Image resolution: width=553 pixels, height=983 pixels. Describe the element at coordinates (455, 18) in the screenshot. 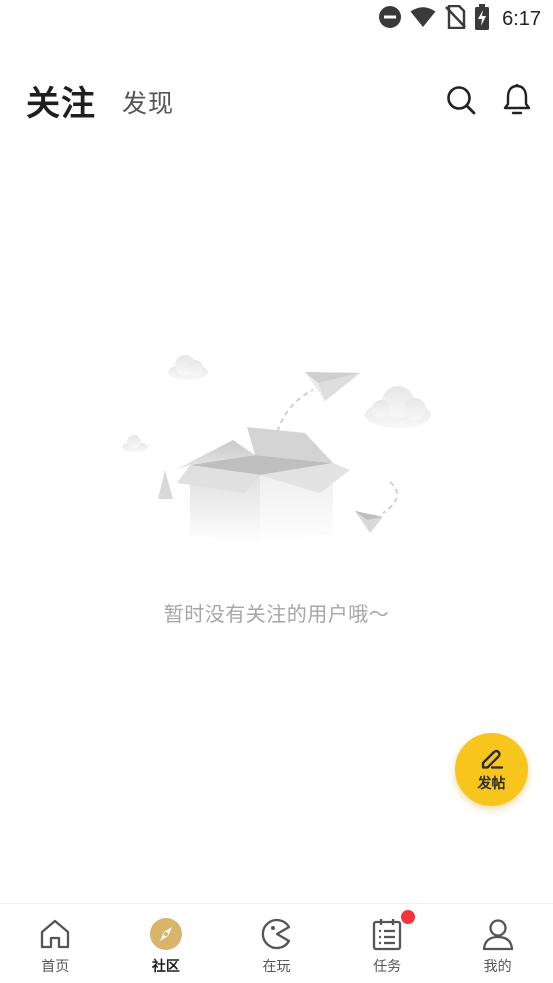

I see `no-sim-icon` at that location.